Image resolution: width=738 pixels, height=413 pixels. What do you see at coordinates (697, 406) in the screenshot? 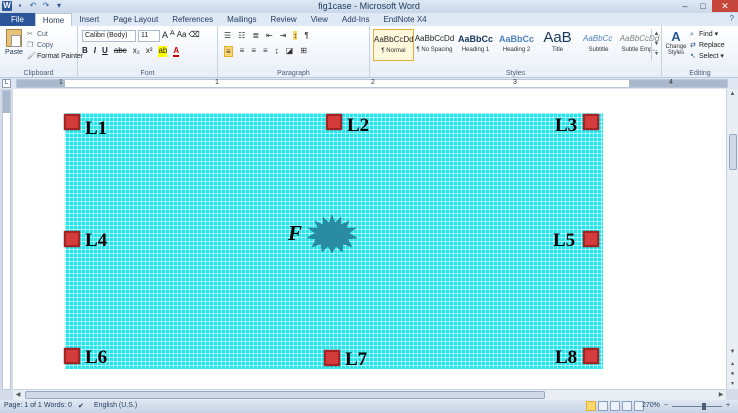
I see `zoom-slider` at bounding box center [697, 406].